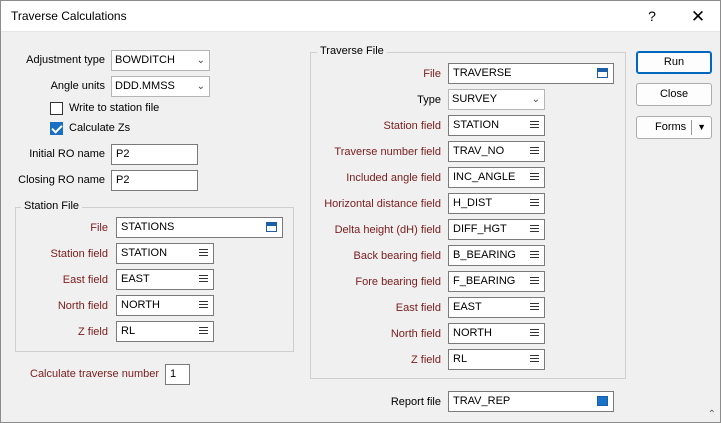 The height and width of the screenshot is (423, 721). Describe the element at coordinates (432, 74) in the screenshot. I see `traverse-file-label: File` at that location.